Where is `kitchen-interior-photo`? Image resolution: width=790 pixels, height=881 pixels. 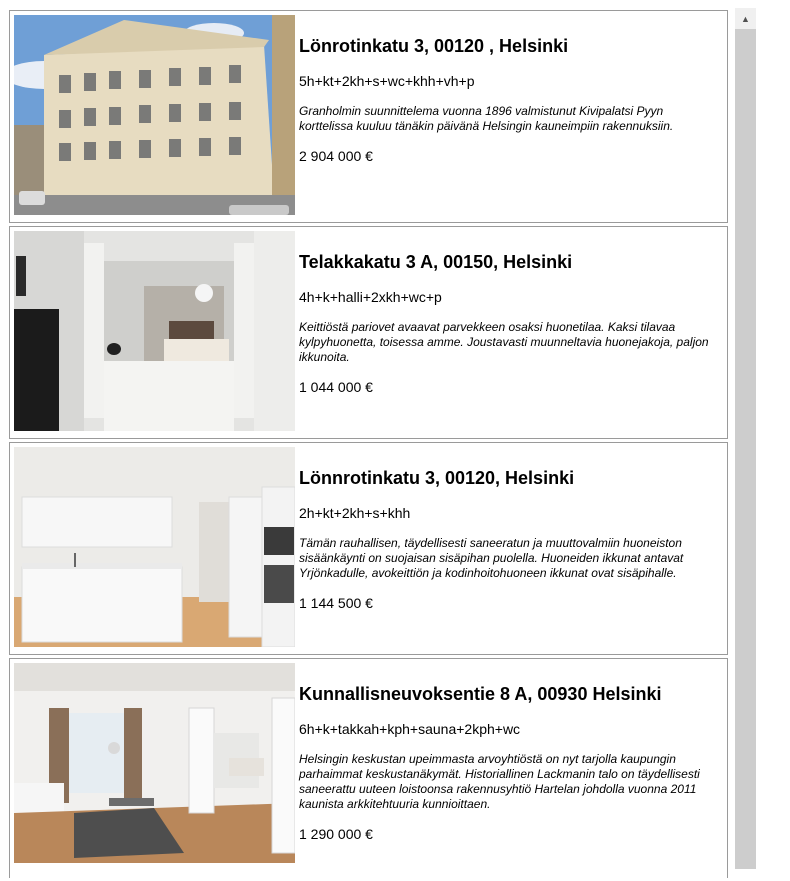 kitchen-interior-photo is located at coordinates (154, 547).